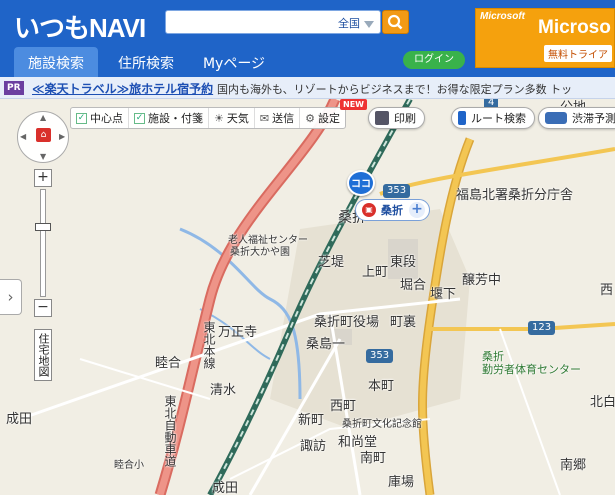 The width and height of the screenshot is (615, 495). I want to click on toolbar-send: ✉ 送信, so click(278, 118).